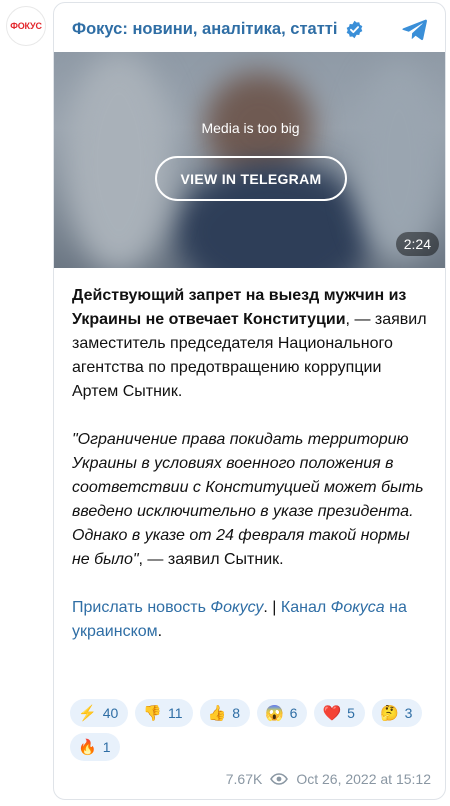 This screenshot has width=450, height=806. What do you see at coordinates (99, 713) in the screenshot?
I see `reaction-lightning: ⚡ 40` at bounding box center [99, 713].